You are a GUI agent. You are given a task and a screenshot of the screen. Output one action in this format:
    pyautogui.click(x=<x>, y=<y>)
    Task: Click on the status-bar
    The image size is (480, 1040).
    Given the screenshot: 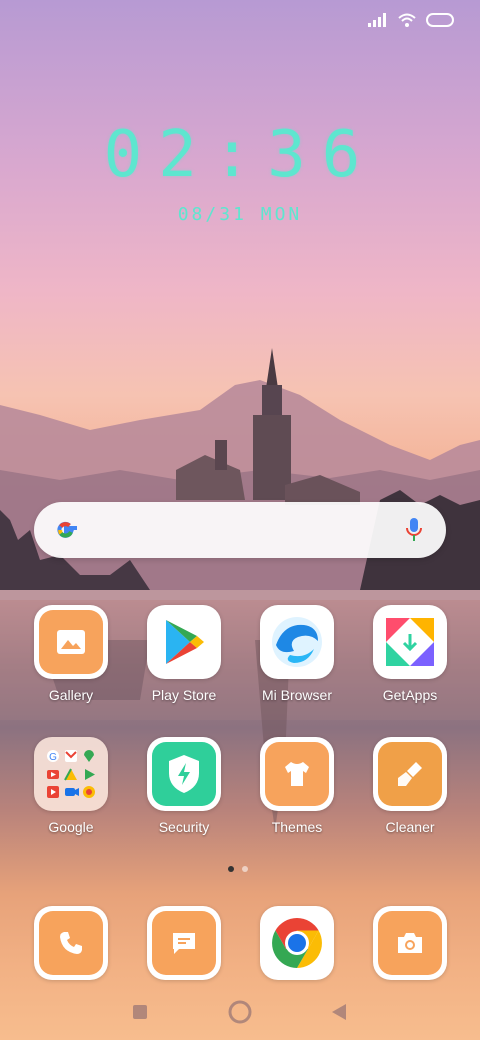 What is the action you would take?
    pyautogui.click(x=412, y=22)
    